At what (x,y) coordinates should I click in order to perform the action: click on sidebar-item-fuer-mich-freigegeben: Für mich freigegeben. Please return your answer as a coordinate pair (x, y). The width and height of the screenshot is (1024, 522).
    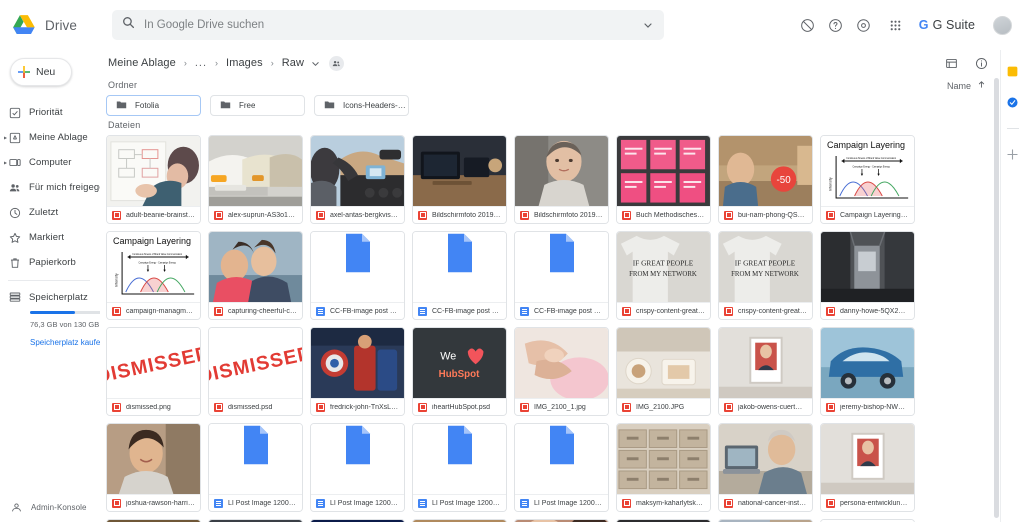
    Looking at the image, I should click on (60, 187).